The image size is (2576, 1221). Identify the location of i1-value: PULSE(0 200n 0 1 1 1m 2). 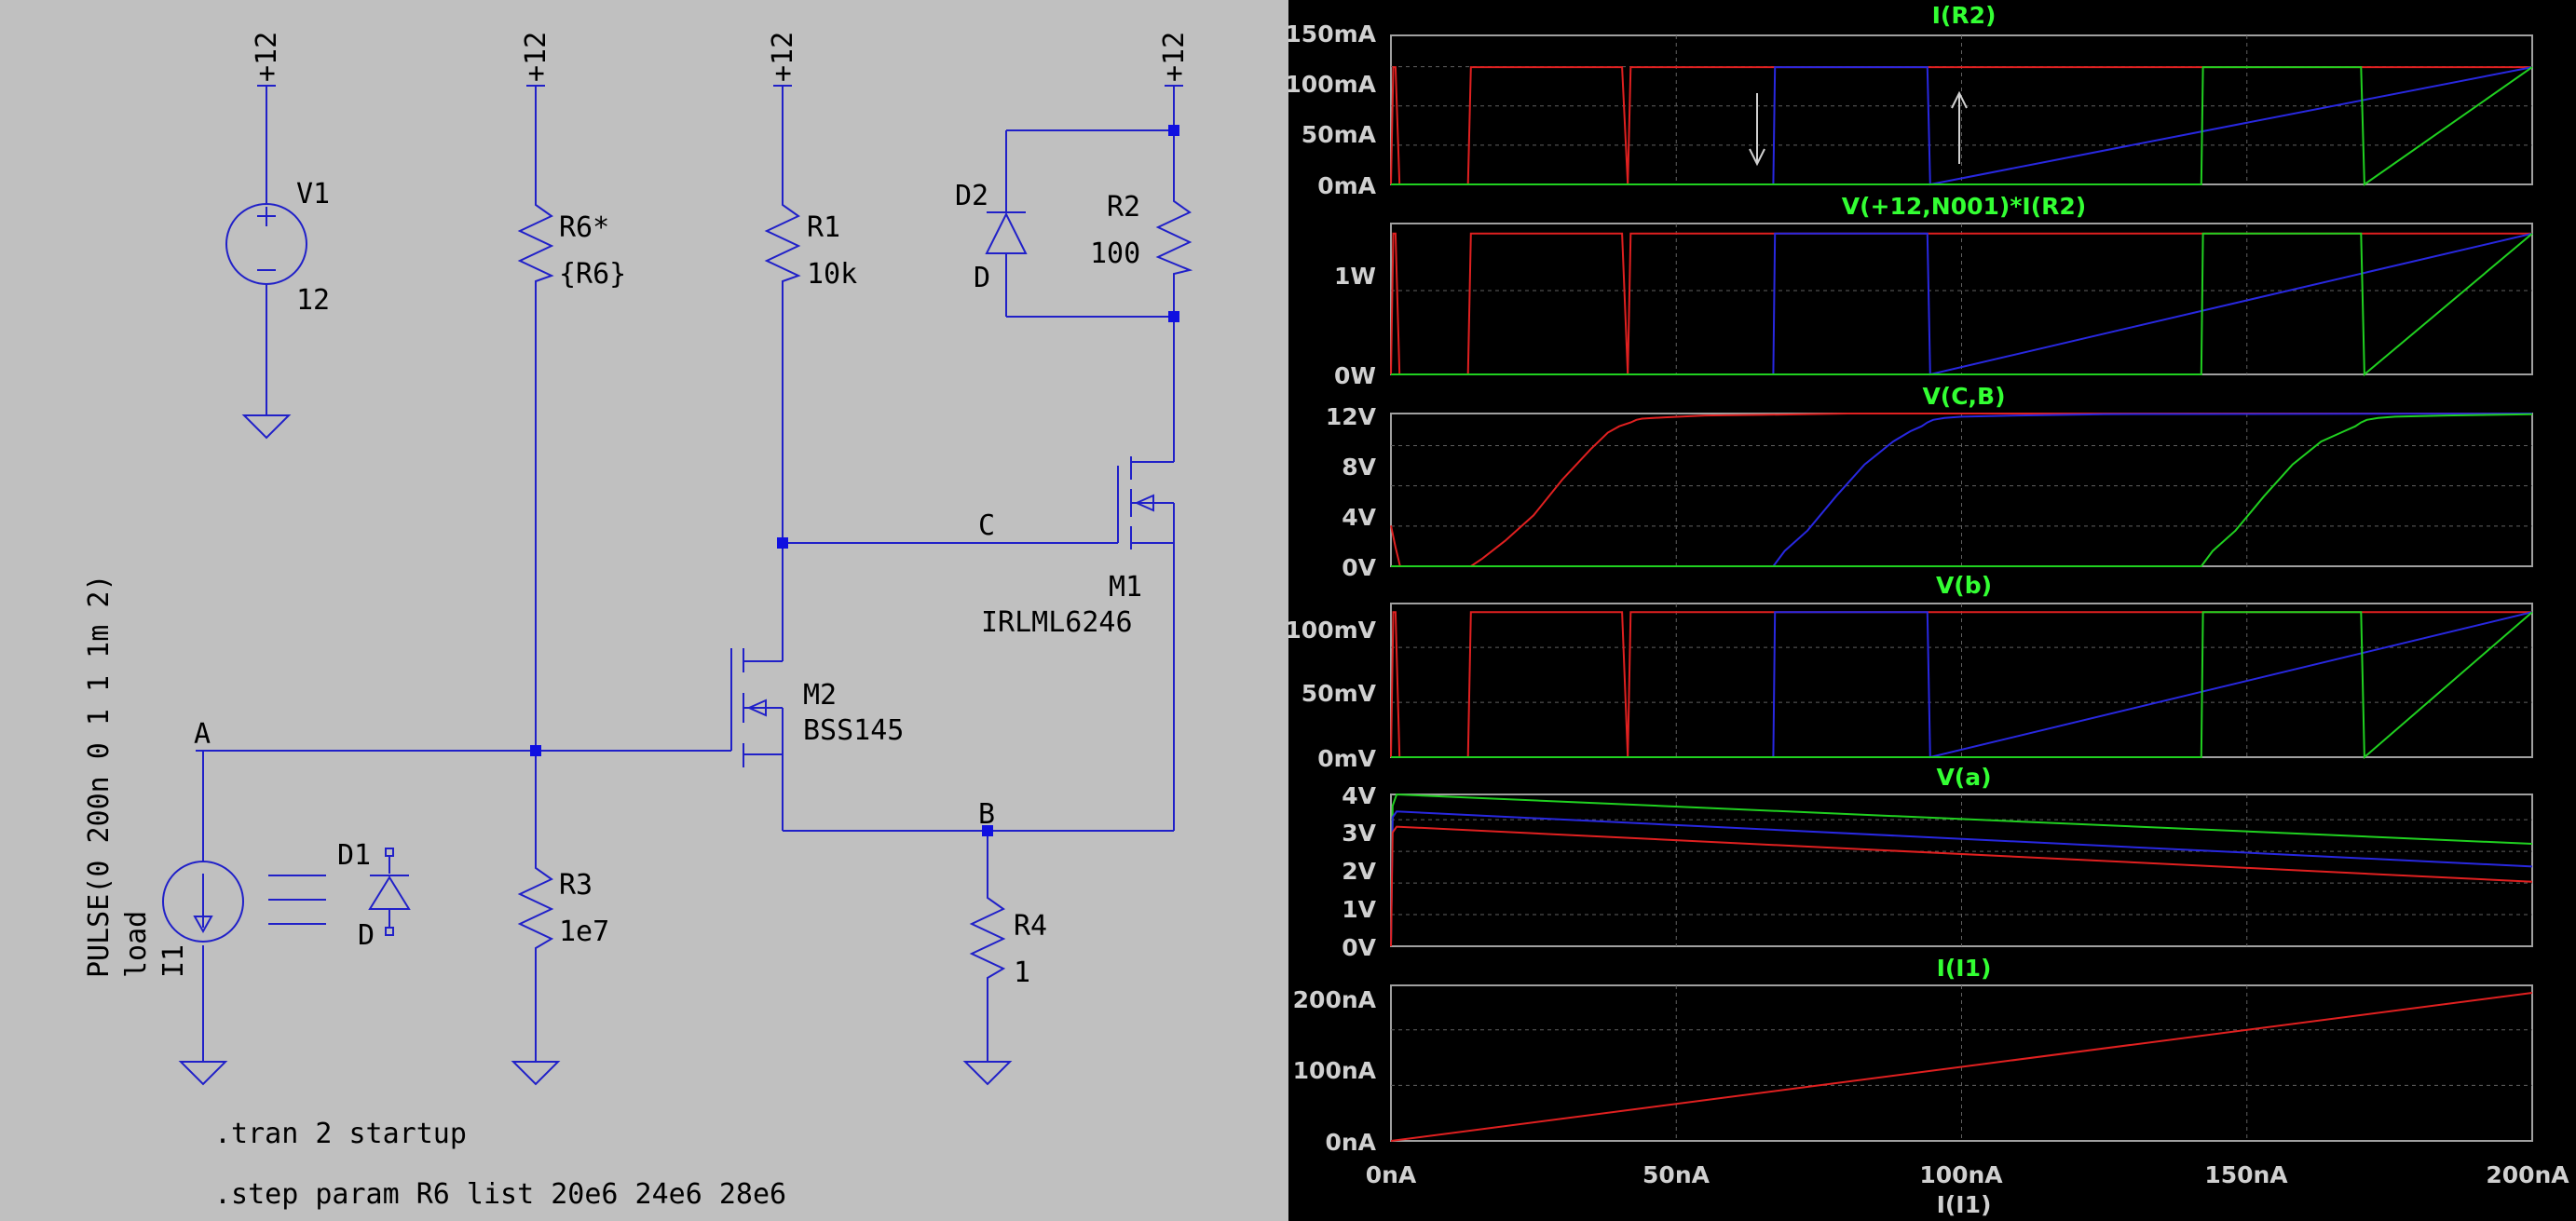
(99, 777).